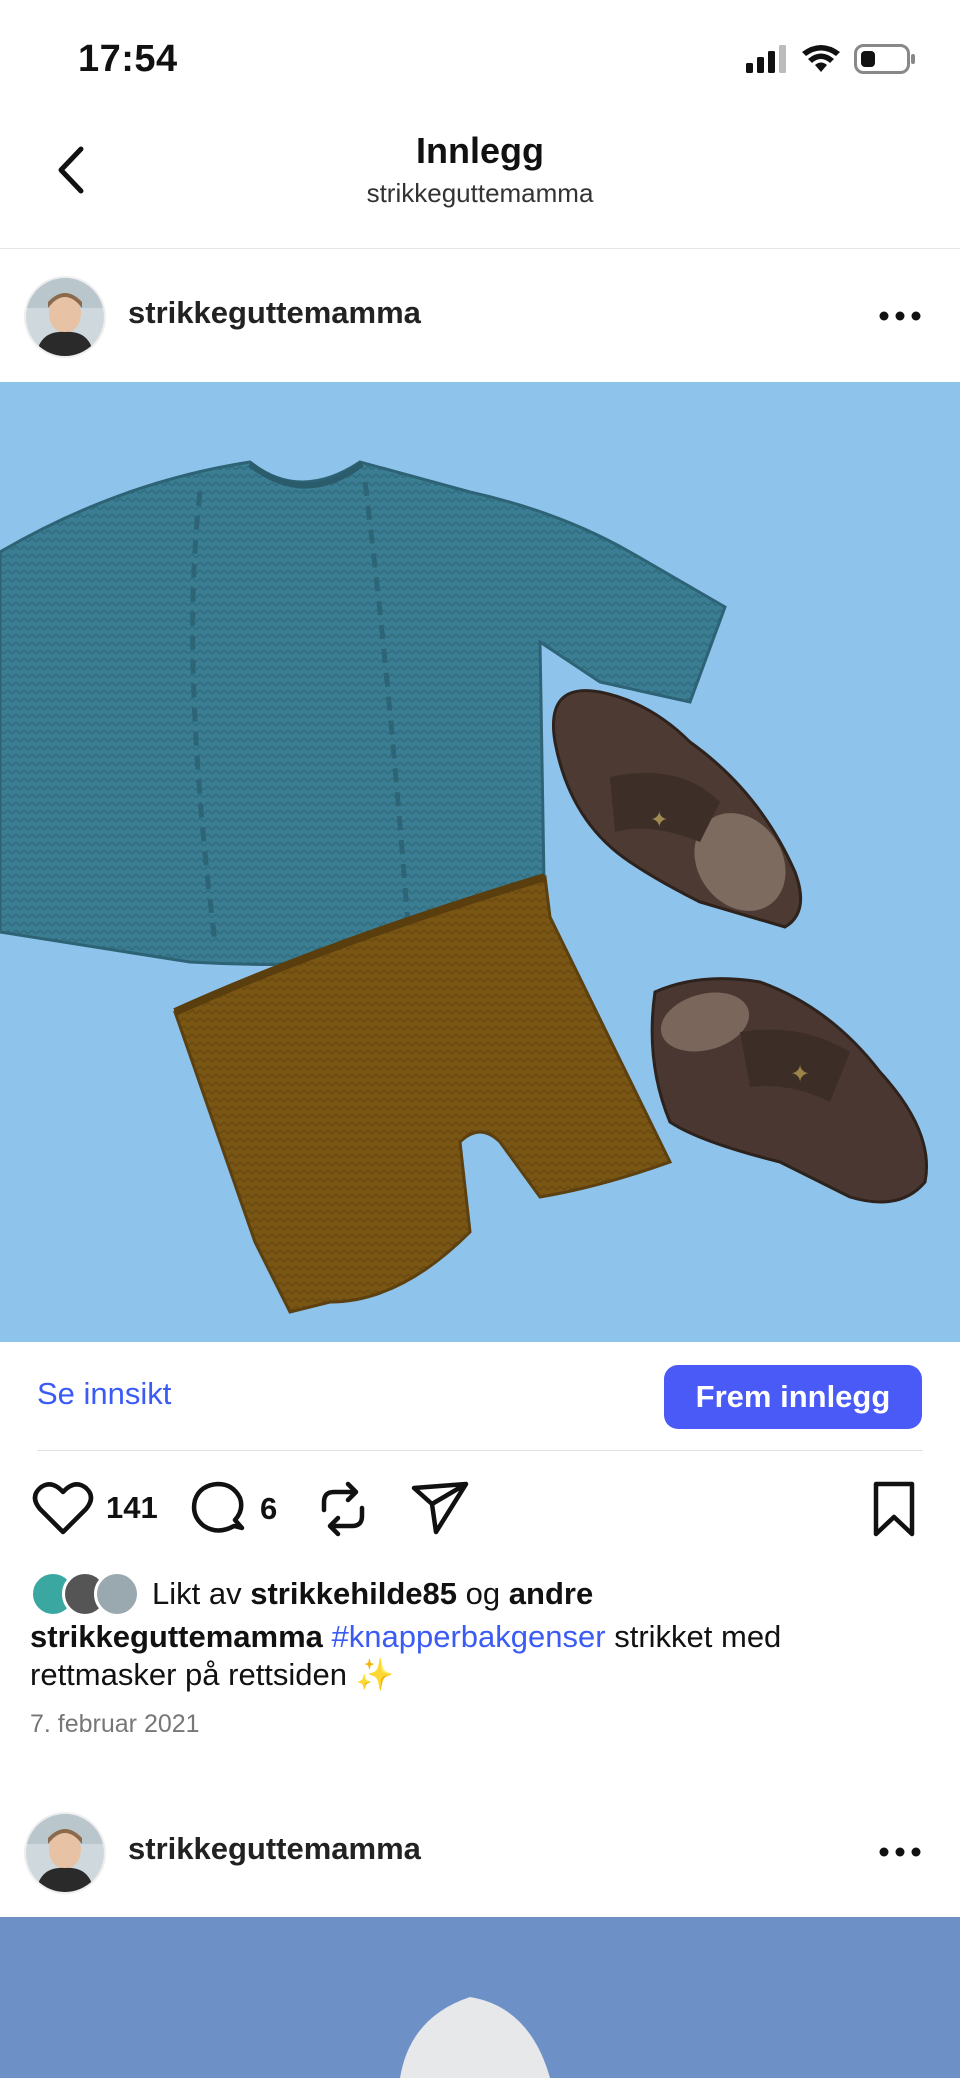 Image resolution: width=960 pixels, height=2078 pixels. What do you see at coordinates (483, 1593) in the screenshot?
I see `liked-by-joiner: og` at bounding box center [483, 1593].